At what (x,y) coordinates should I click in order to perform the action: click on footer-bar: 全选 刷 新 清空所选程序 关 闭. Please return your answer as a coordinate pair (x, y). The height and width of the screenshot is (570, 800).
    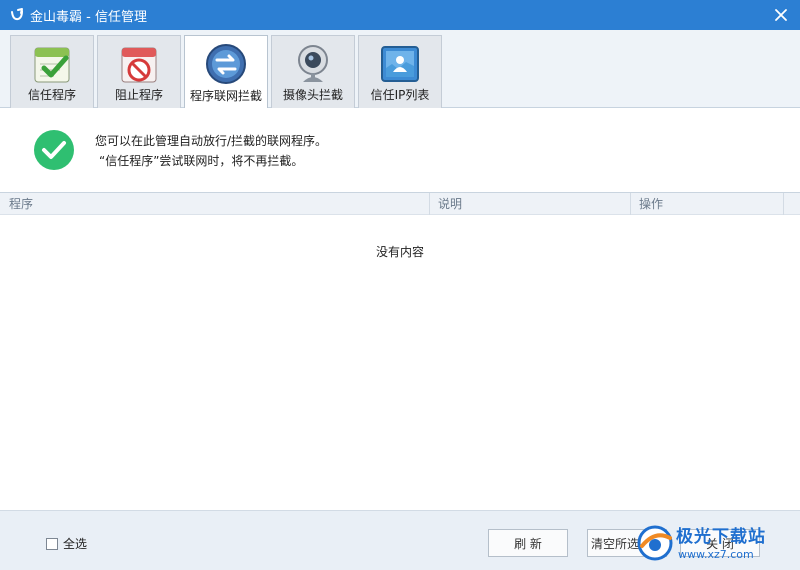
    Looking at the image, I should click on (400, 540).